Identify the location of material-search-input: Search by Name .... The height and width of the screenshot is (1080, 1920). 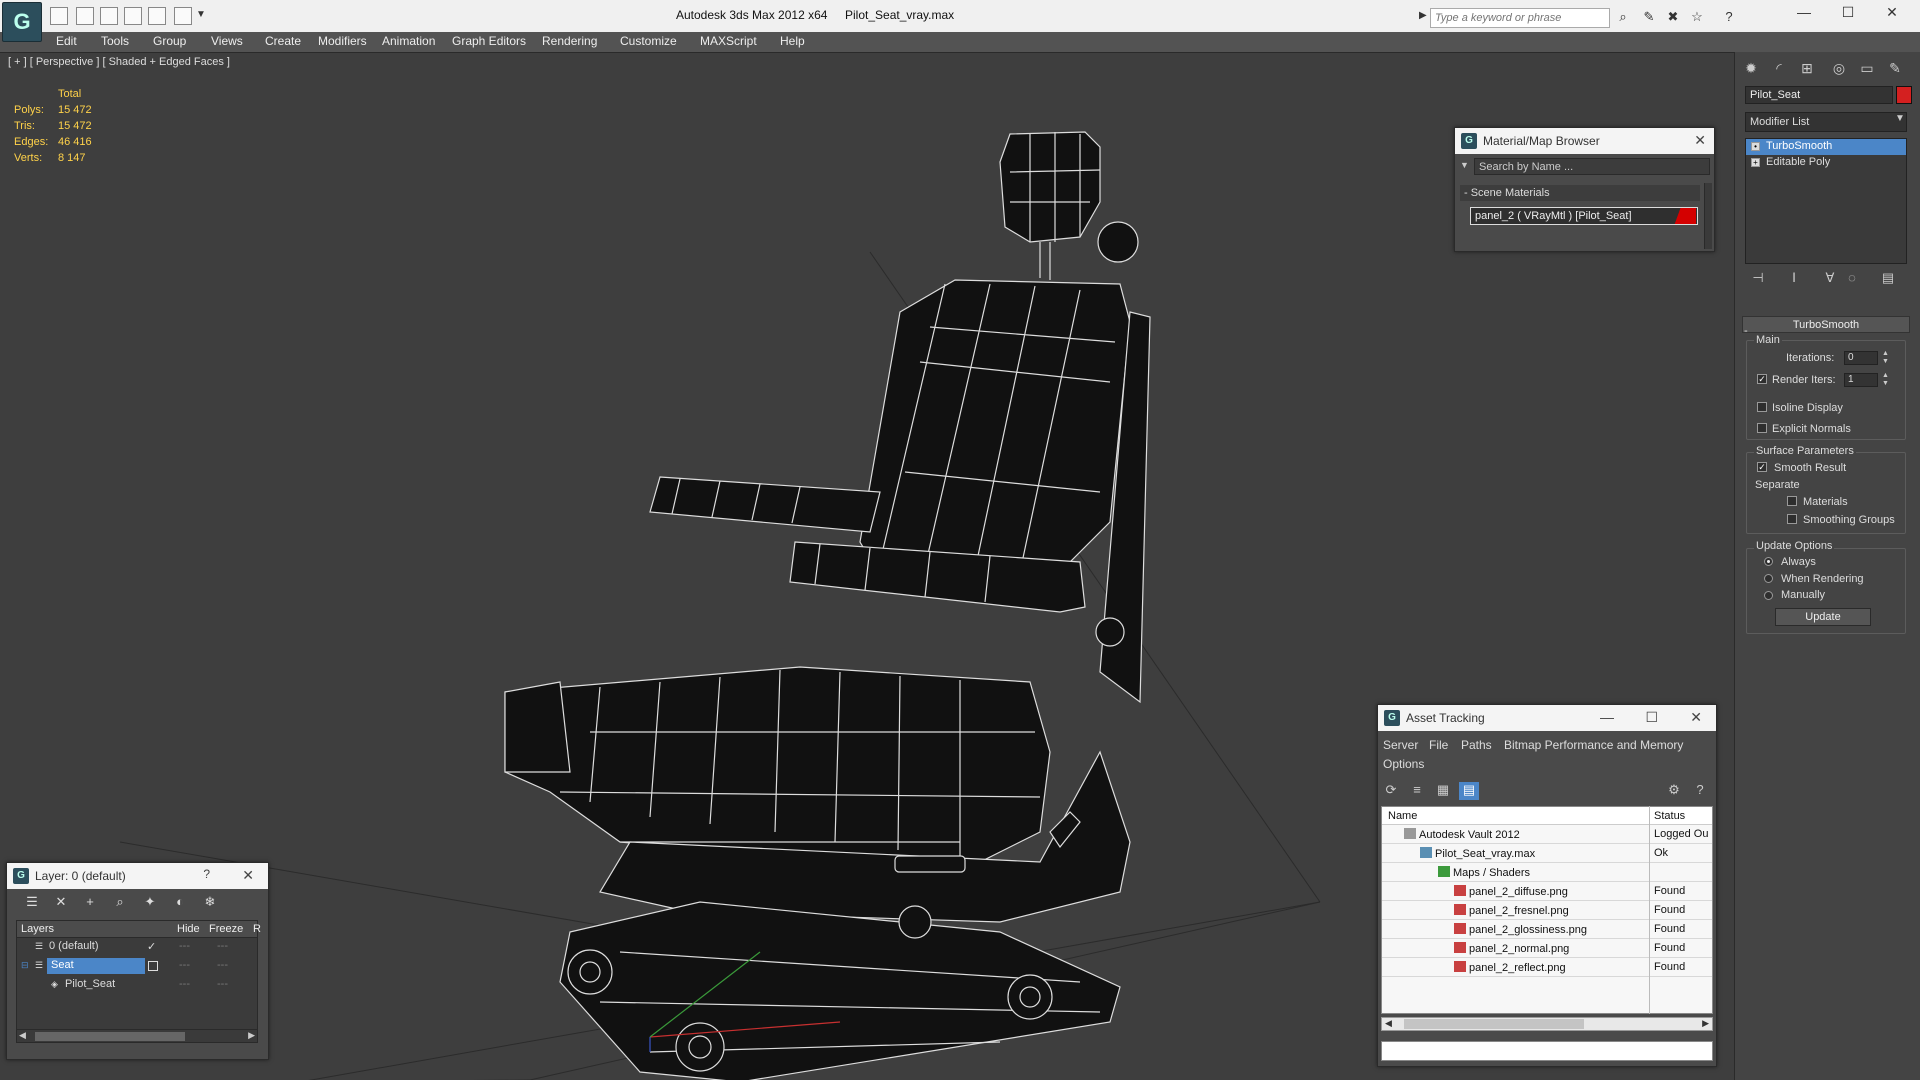
(1592, 166).